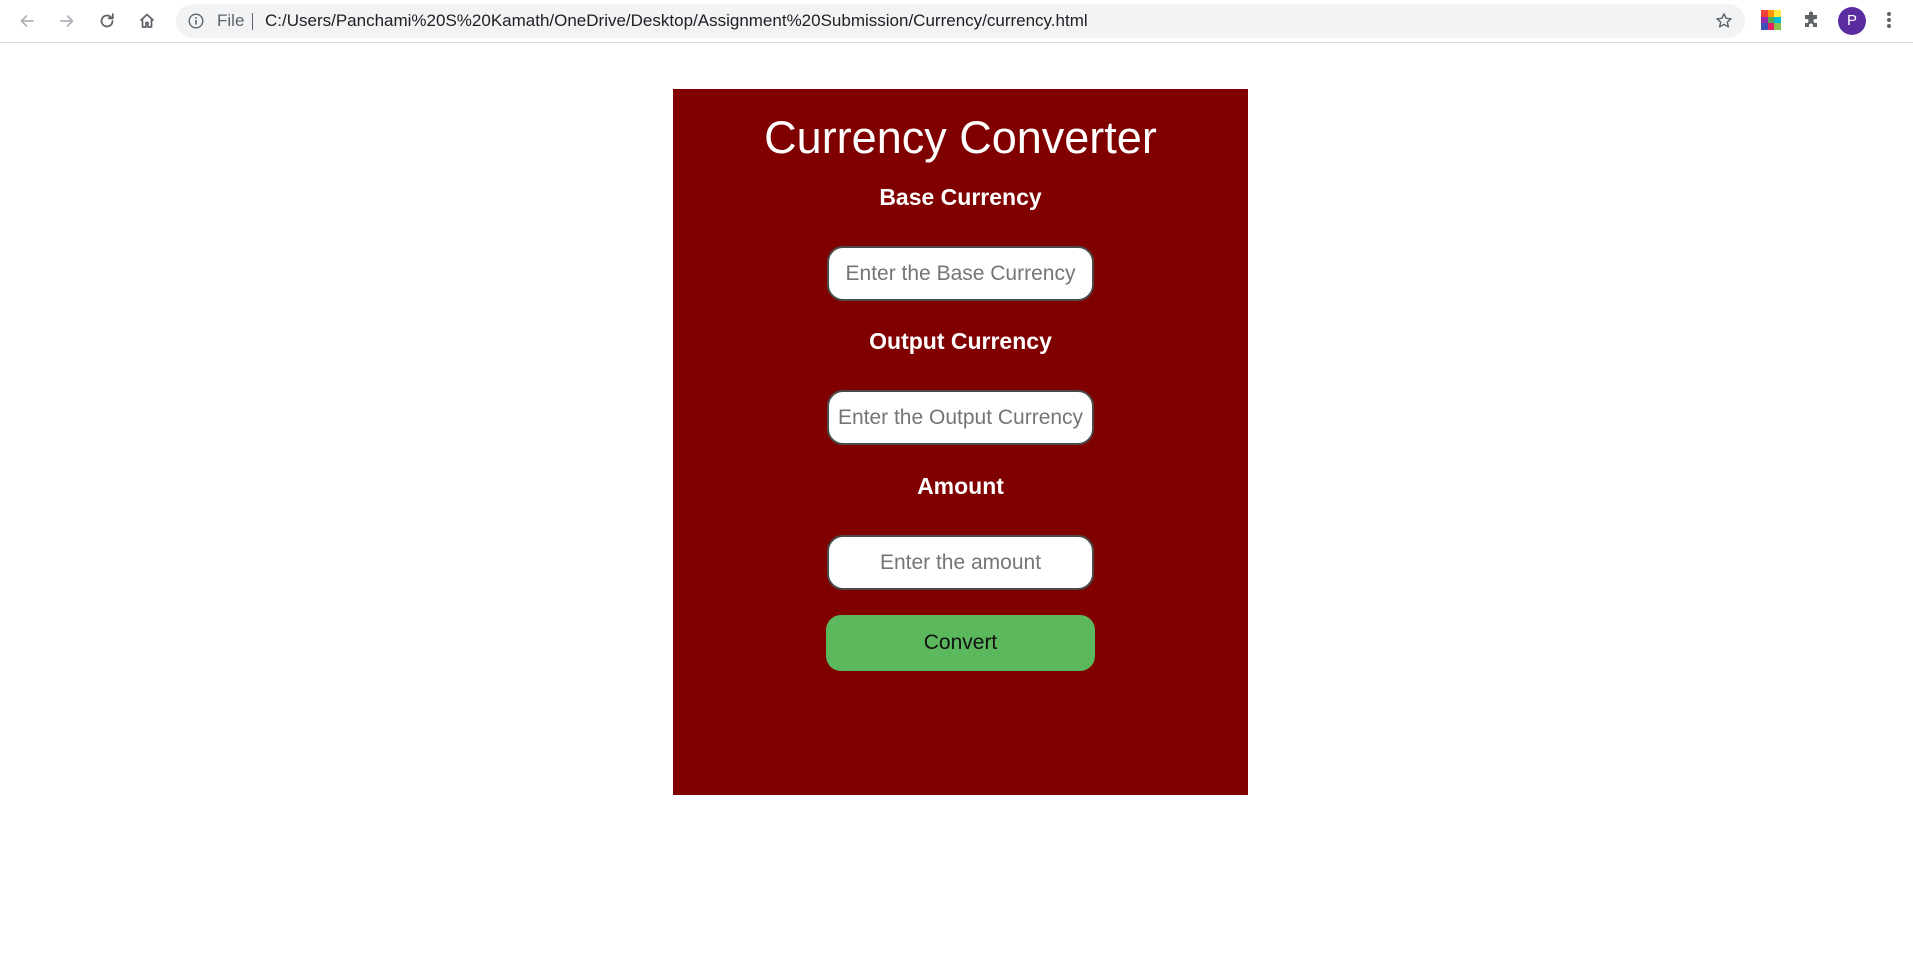 This screenshot has width=1913, height=978. I want to click on amount-label: Amount, so click(960, 486).